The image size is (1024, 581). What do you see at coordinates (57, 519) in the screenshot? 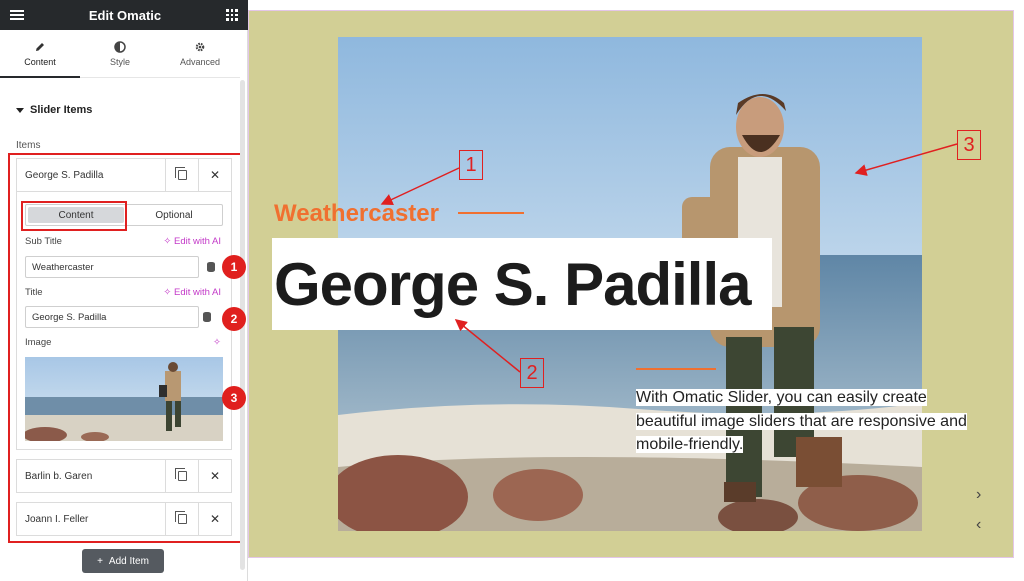
I see `repeater-item-title: Joann I. Feller` at bounding box center [57, 519].